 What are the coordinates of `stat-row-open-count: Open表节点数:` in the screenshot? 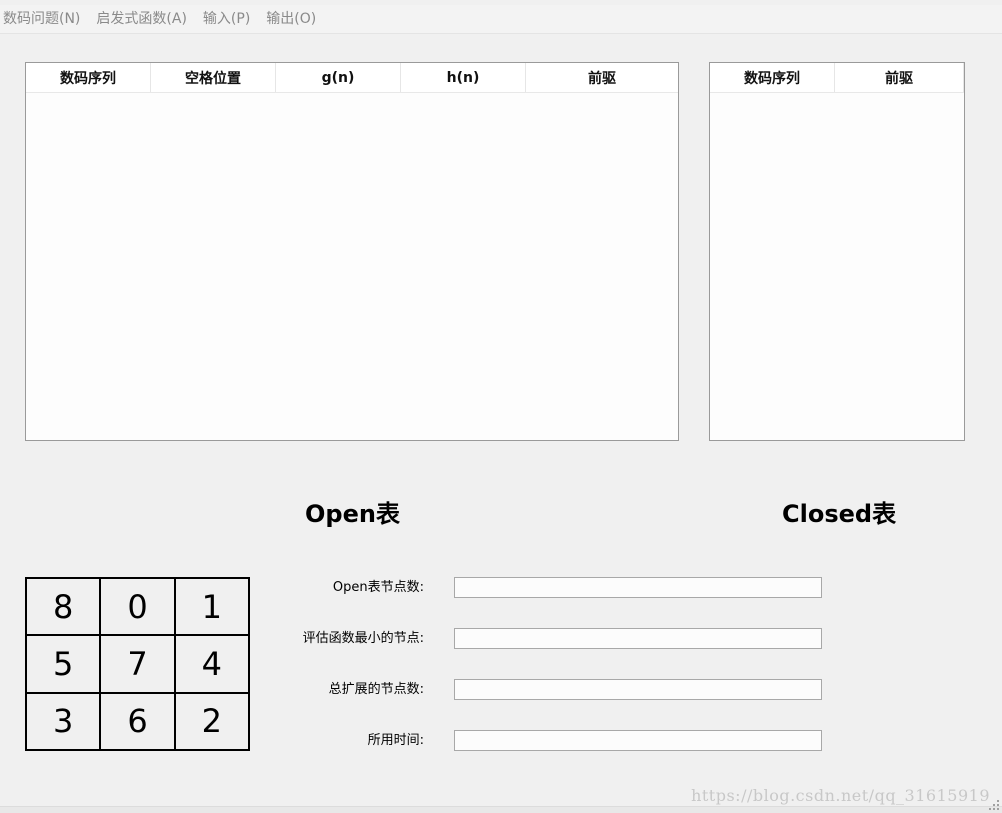 It's located at (536, 588).